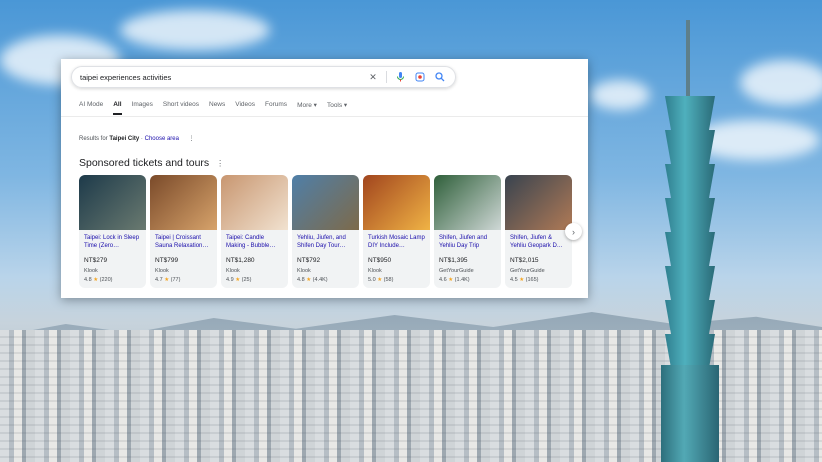  Describe the element at coordinates (220, 77) in the screenshot. I see `search-input: taipei experiences activities` at that location.